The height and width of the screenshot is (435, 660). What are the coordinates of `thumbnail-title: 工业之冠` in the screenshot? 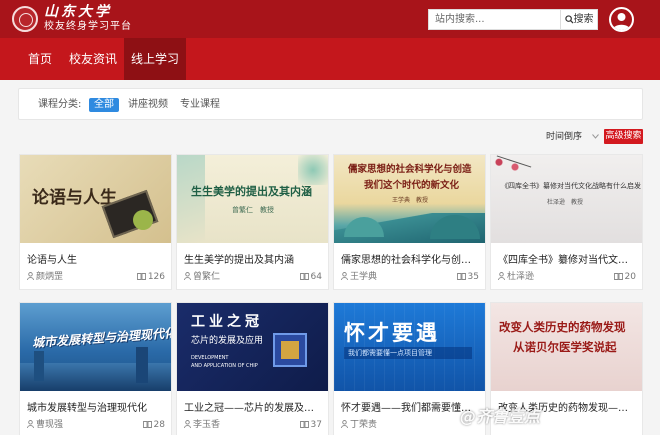 It's located at (227, 322).